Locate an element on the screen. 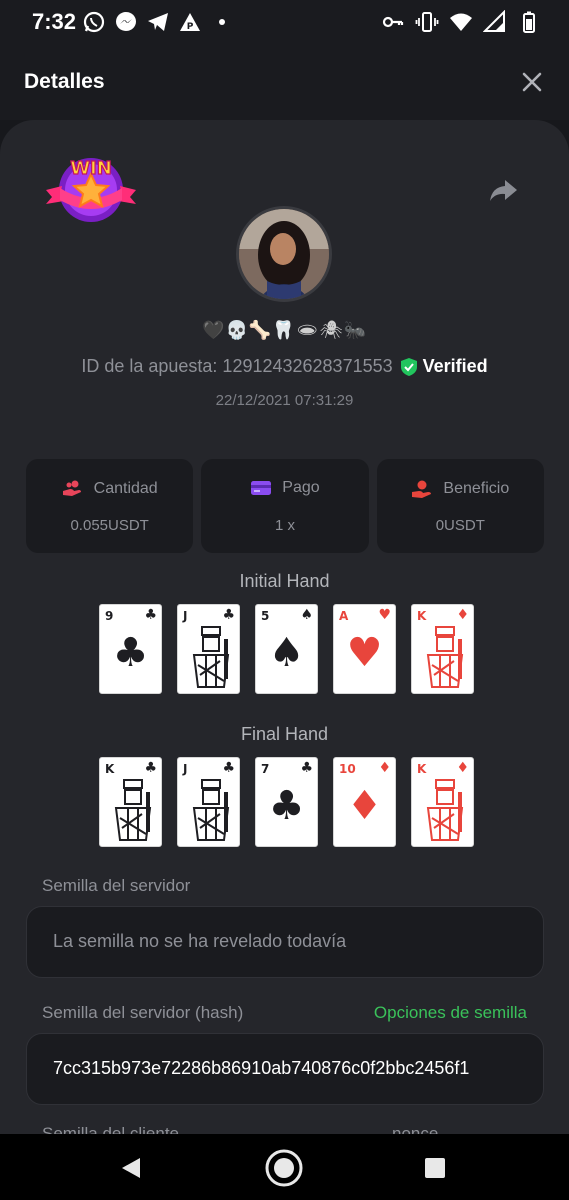 The width and height of the screenshot is (569, 1200). seed-options-link: Opciones de semilla is located at coordinates (450, 1013).